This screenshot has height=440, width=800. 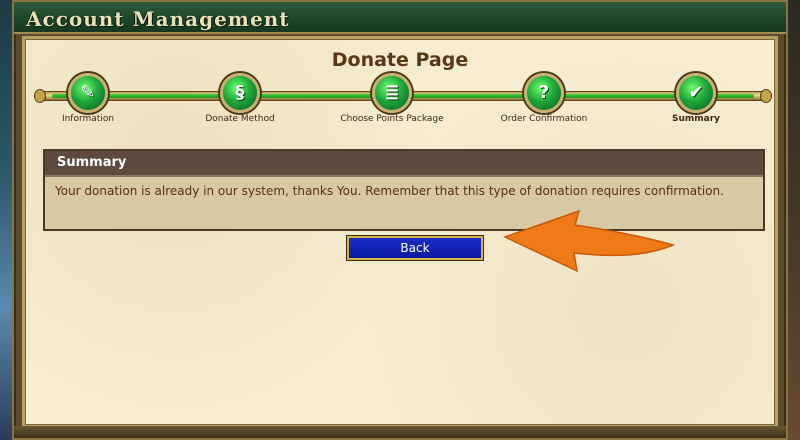 I want to click on scroll-icon: §, so click(x=240, y=93).